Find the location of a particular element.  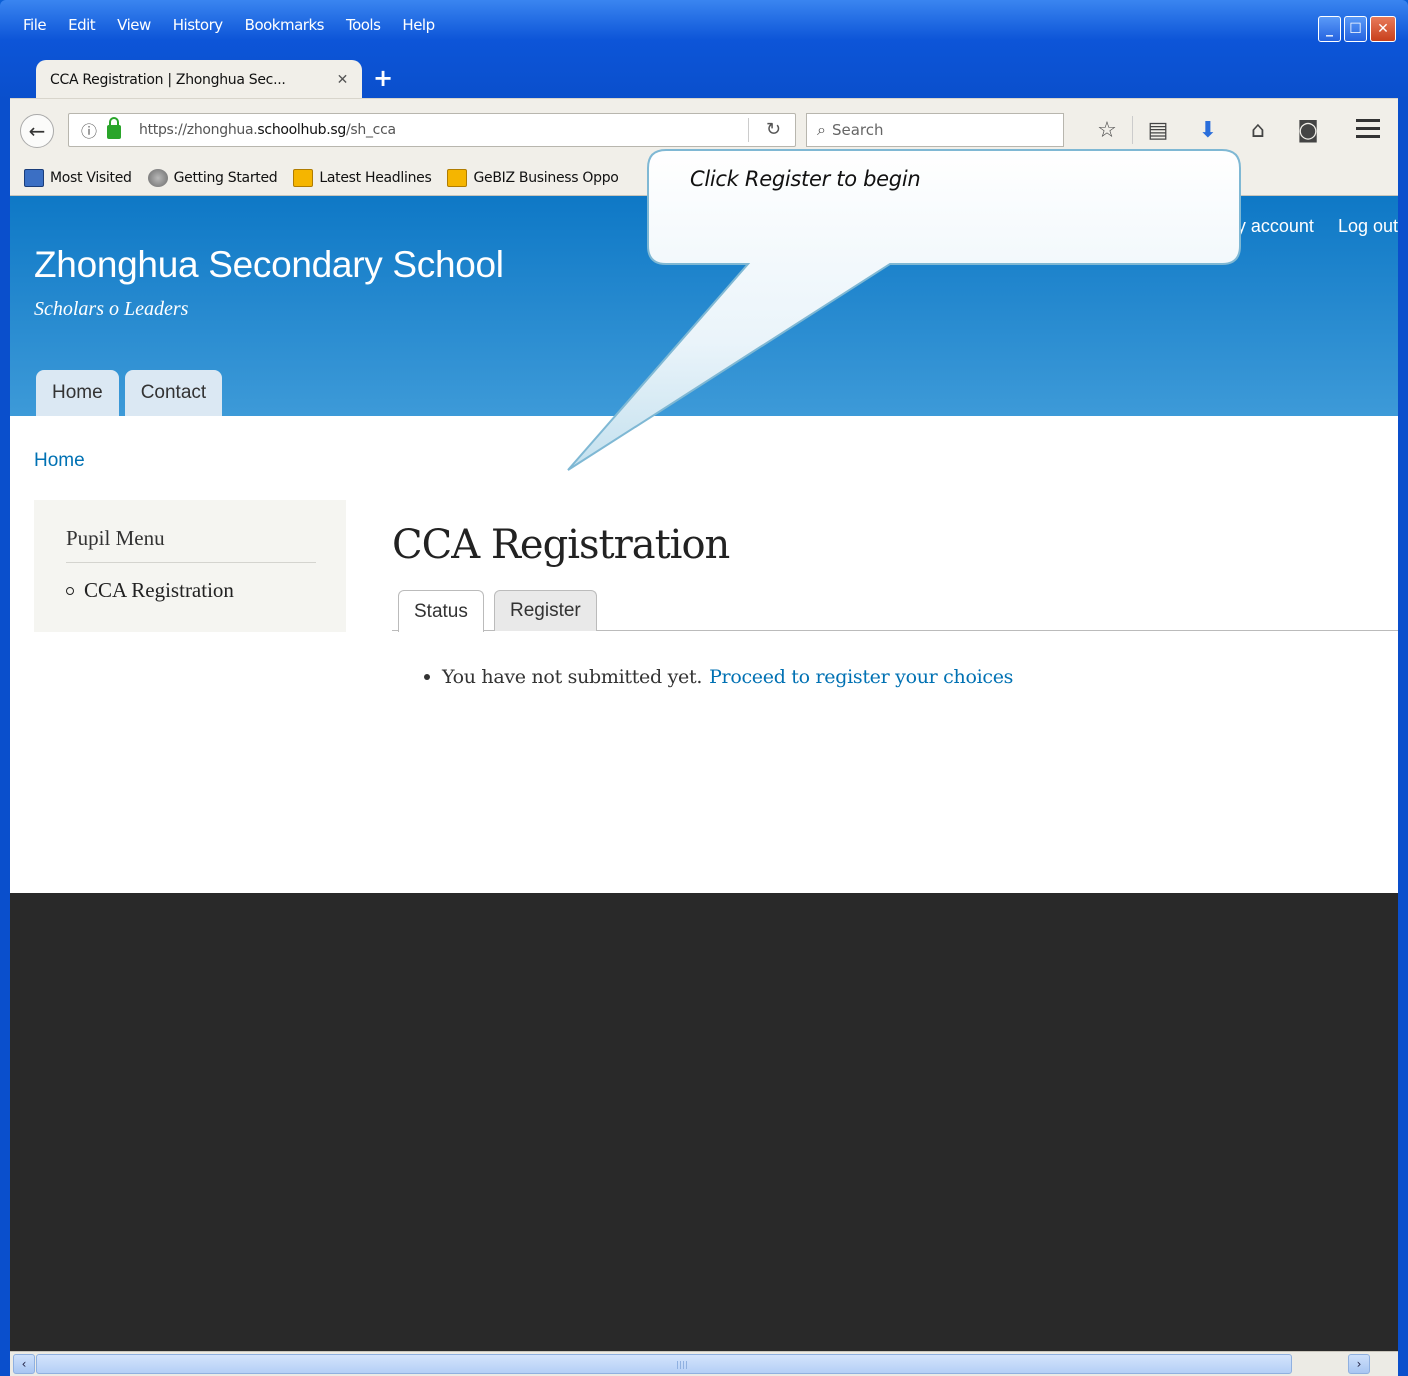

horizontal-scrollbar: ‹ › is located at coordinates (704, 1363).